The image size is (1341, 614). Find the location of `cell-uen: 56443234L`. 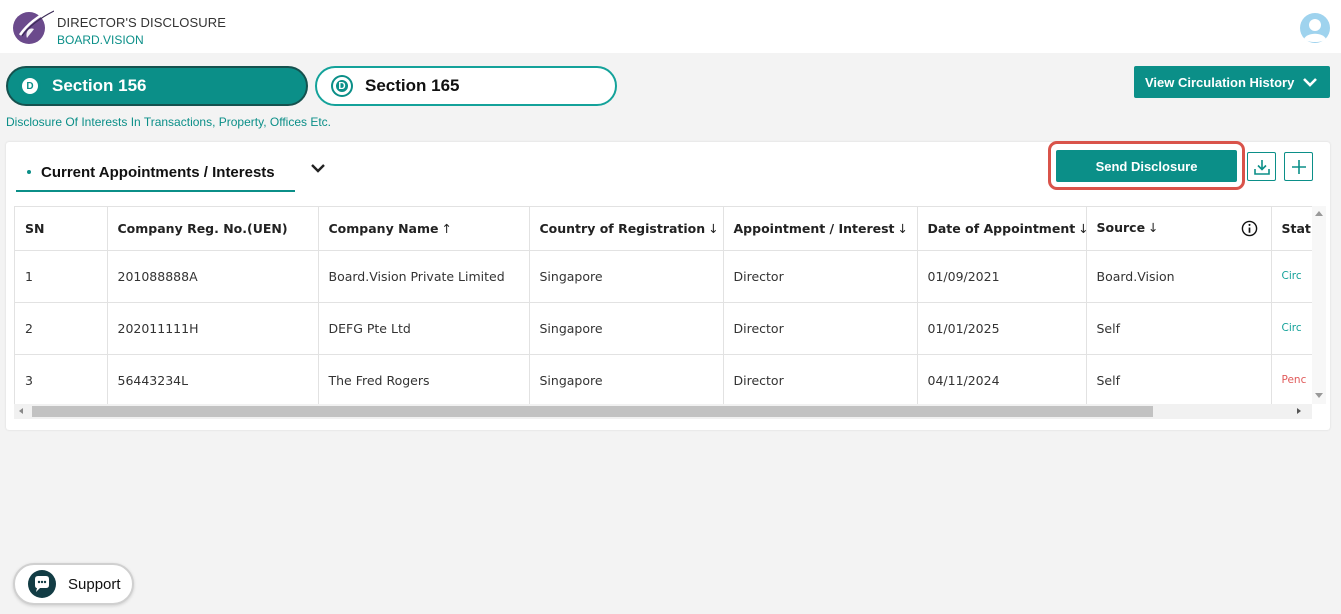

cell-uen: 56443234L is located at coordinates (213, 379).